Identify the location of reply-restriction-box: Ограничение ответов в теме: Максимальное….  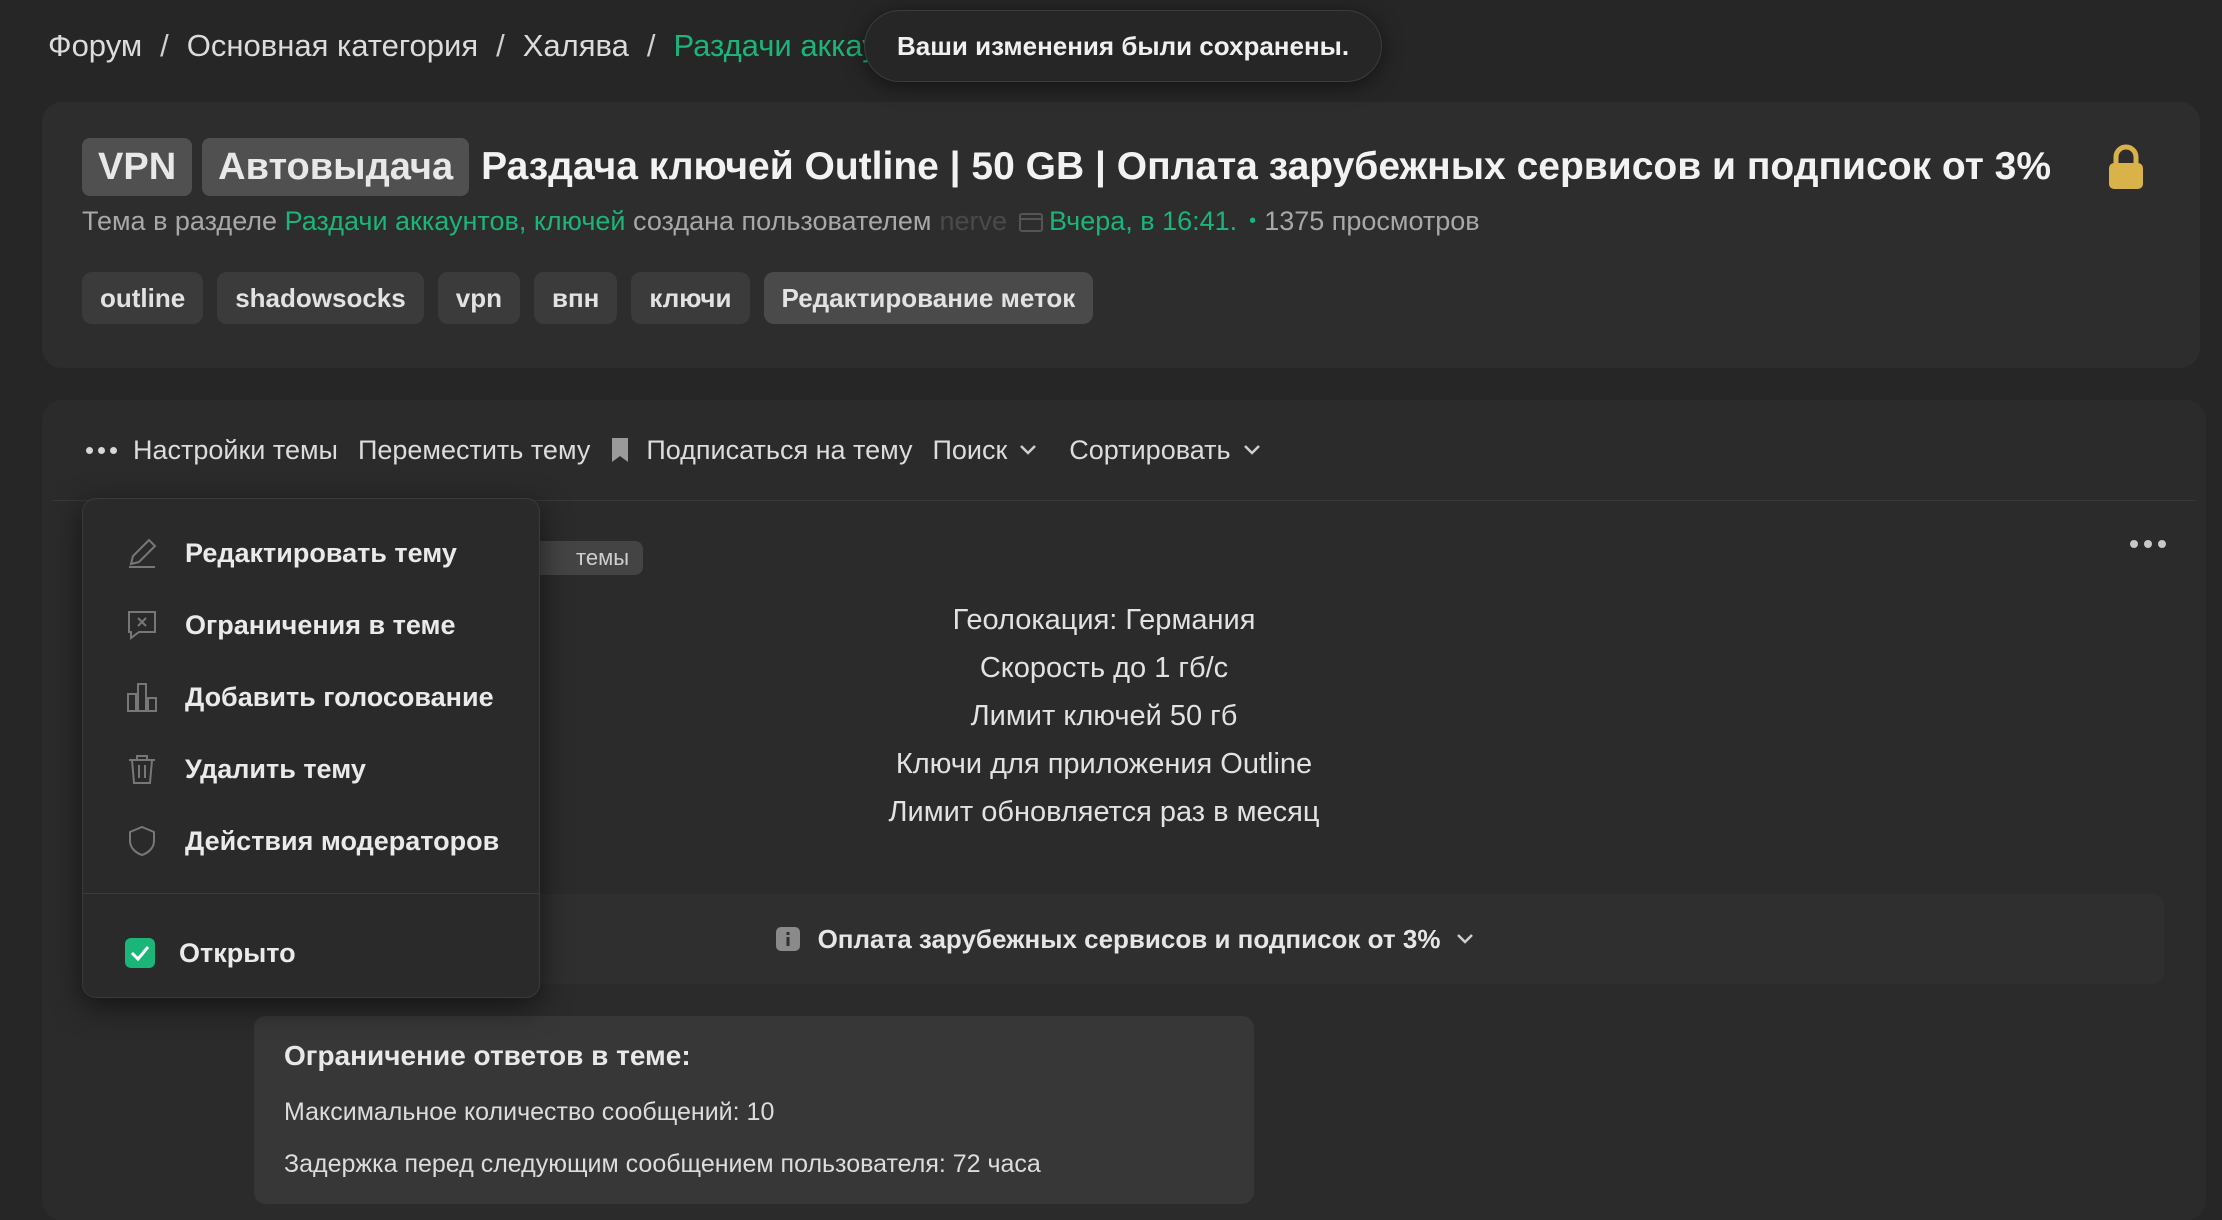
(754, 1110).